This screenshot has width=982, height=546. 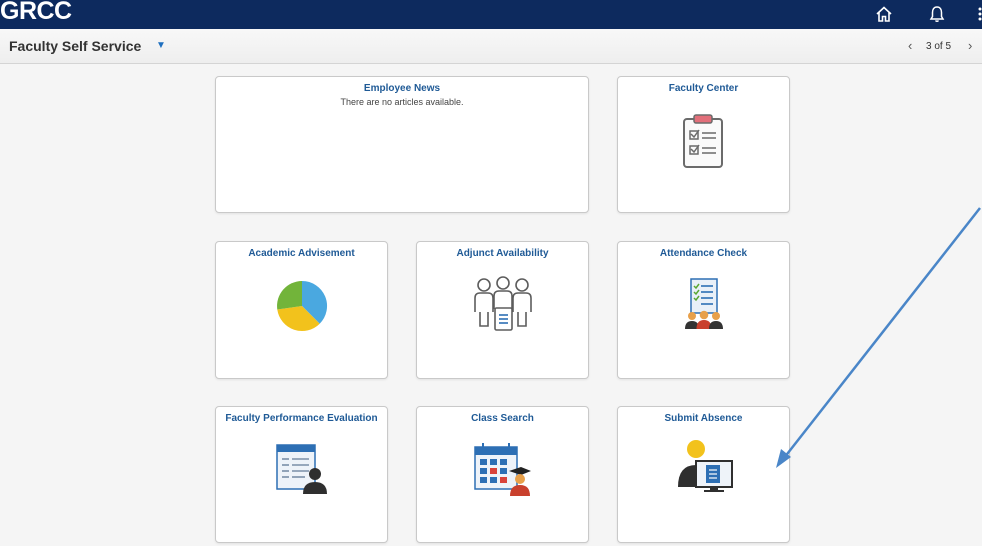 What do you see at coordinates (402, 88) in the screenshot?
I see `tile-title: Employee News` at bounding box center [402, 88].